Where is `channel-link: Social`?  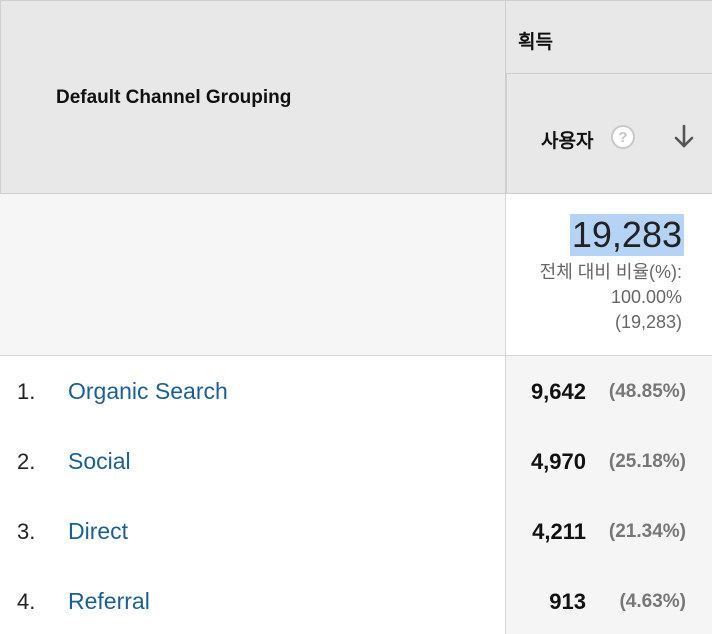 channel-link: Social is located at coordinates (99, 461).